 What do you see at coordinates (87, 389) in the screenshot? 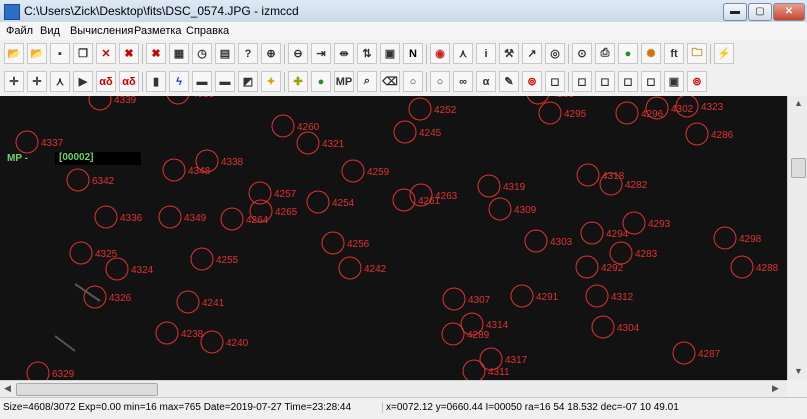
I see `horizontal-scroll-thumb` at bounding box center [87, 389].